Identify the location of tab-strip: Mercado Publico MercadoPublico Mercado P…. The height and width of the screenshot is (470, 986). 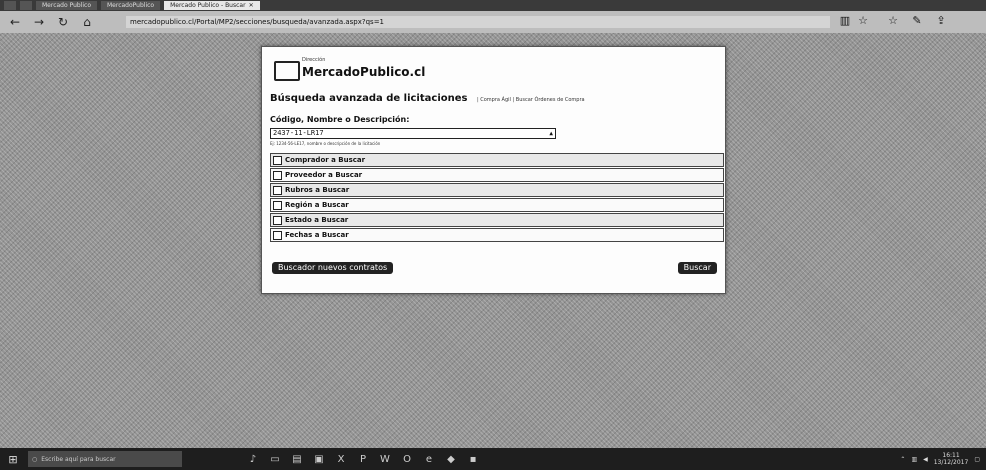
(493, 5).